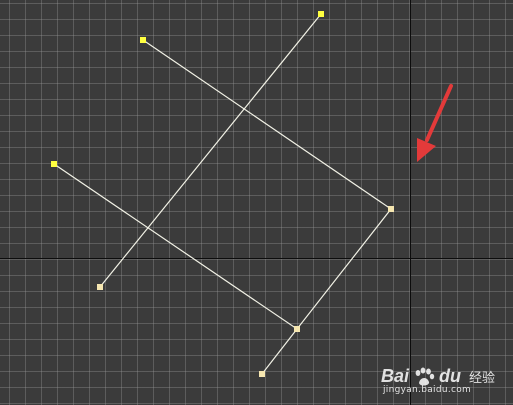 Image resolution: width=513 pixels, height=405 pixels. Describe the element at coordinates (481, 378) in the screenshot. I see `watermark-brand-cn: 经验` at that location.